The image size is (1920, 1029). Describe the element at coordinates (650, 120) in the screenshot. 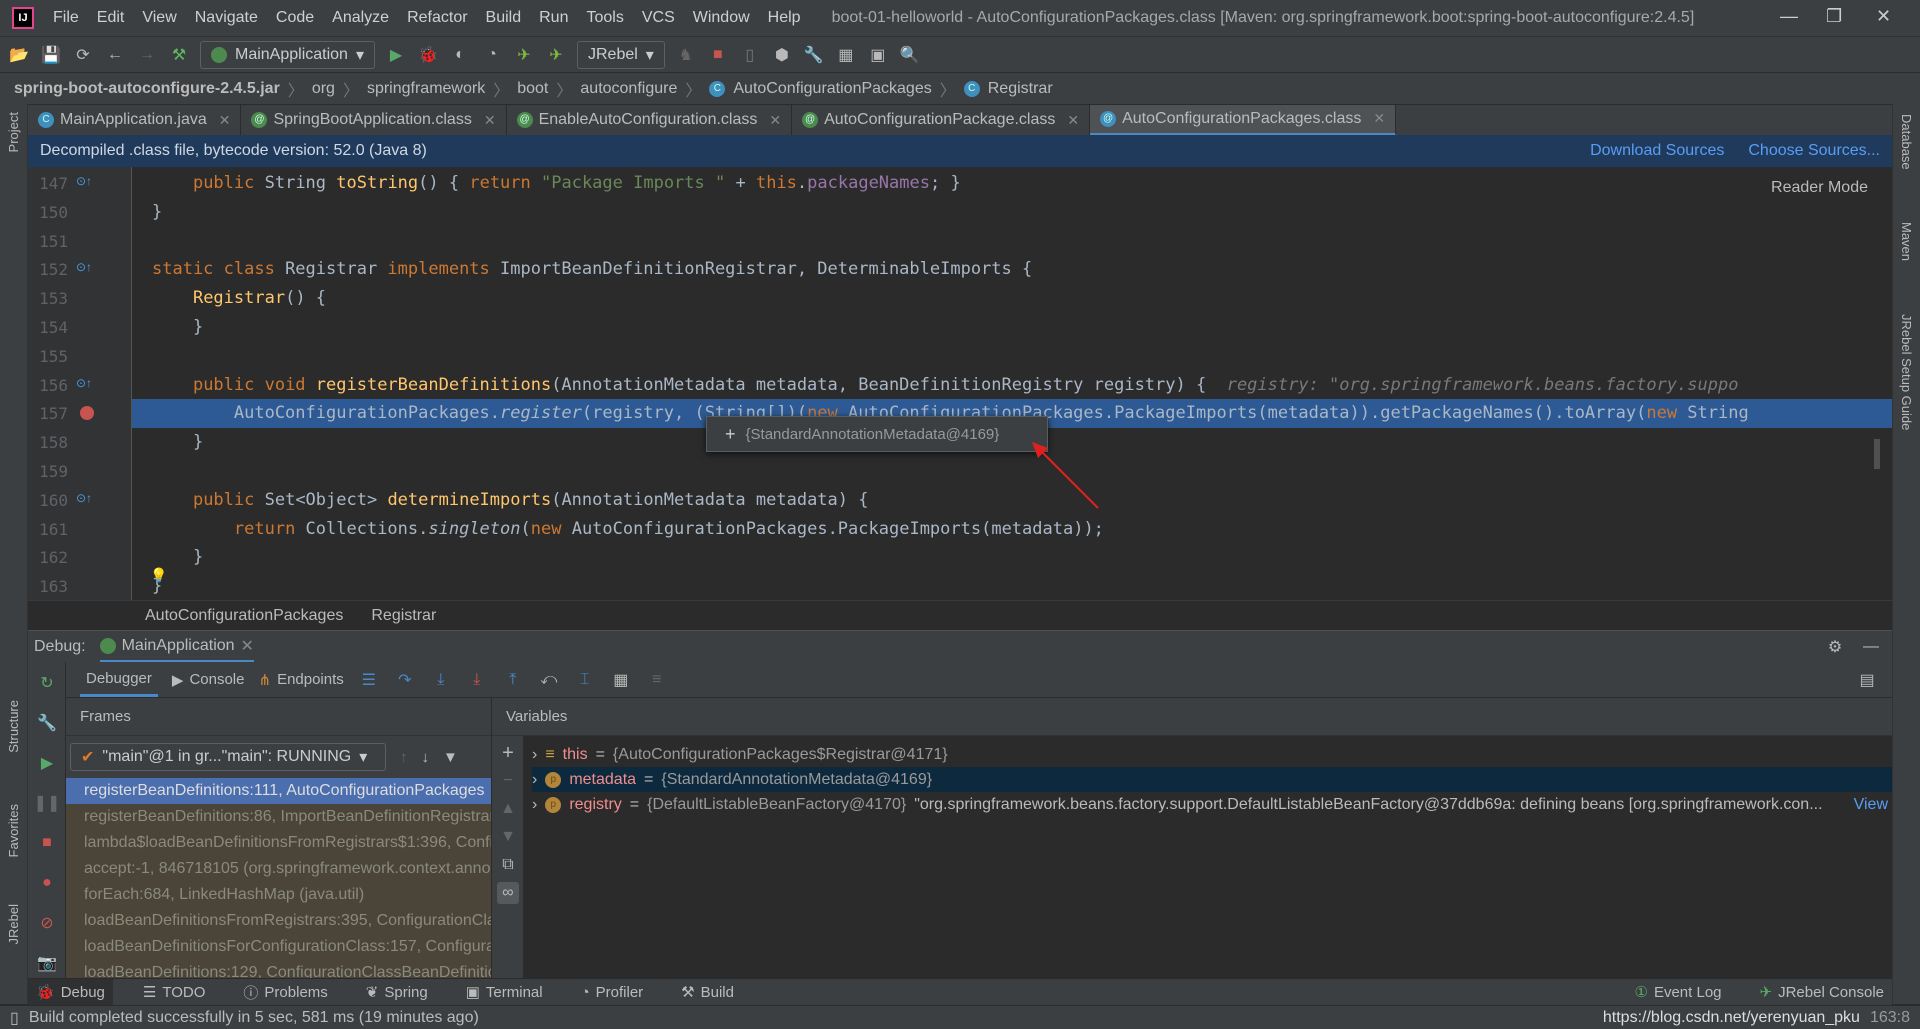

I see `tab-enableautoconfiguration-class: @ EnableAutoConfiguration.class ✕` at that location.